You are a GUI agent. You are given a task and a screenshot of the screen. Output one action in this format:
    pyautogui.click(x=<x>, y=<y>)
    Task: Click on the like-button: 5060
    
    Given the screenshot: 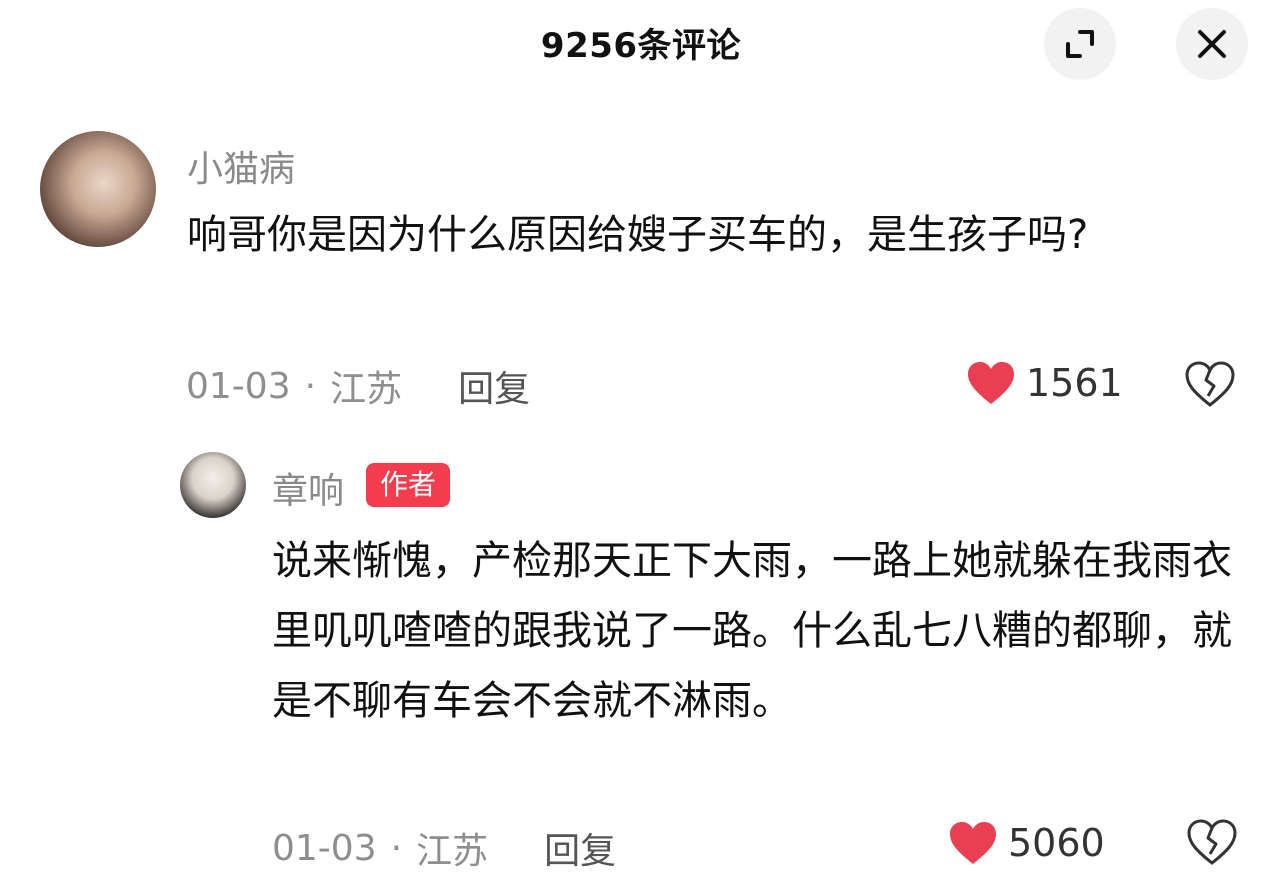 What is the action you would take?
    pyautogui.click(x=1026, y=843)
    